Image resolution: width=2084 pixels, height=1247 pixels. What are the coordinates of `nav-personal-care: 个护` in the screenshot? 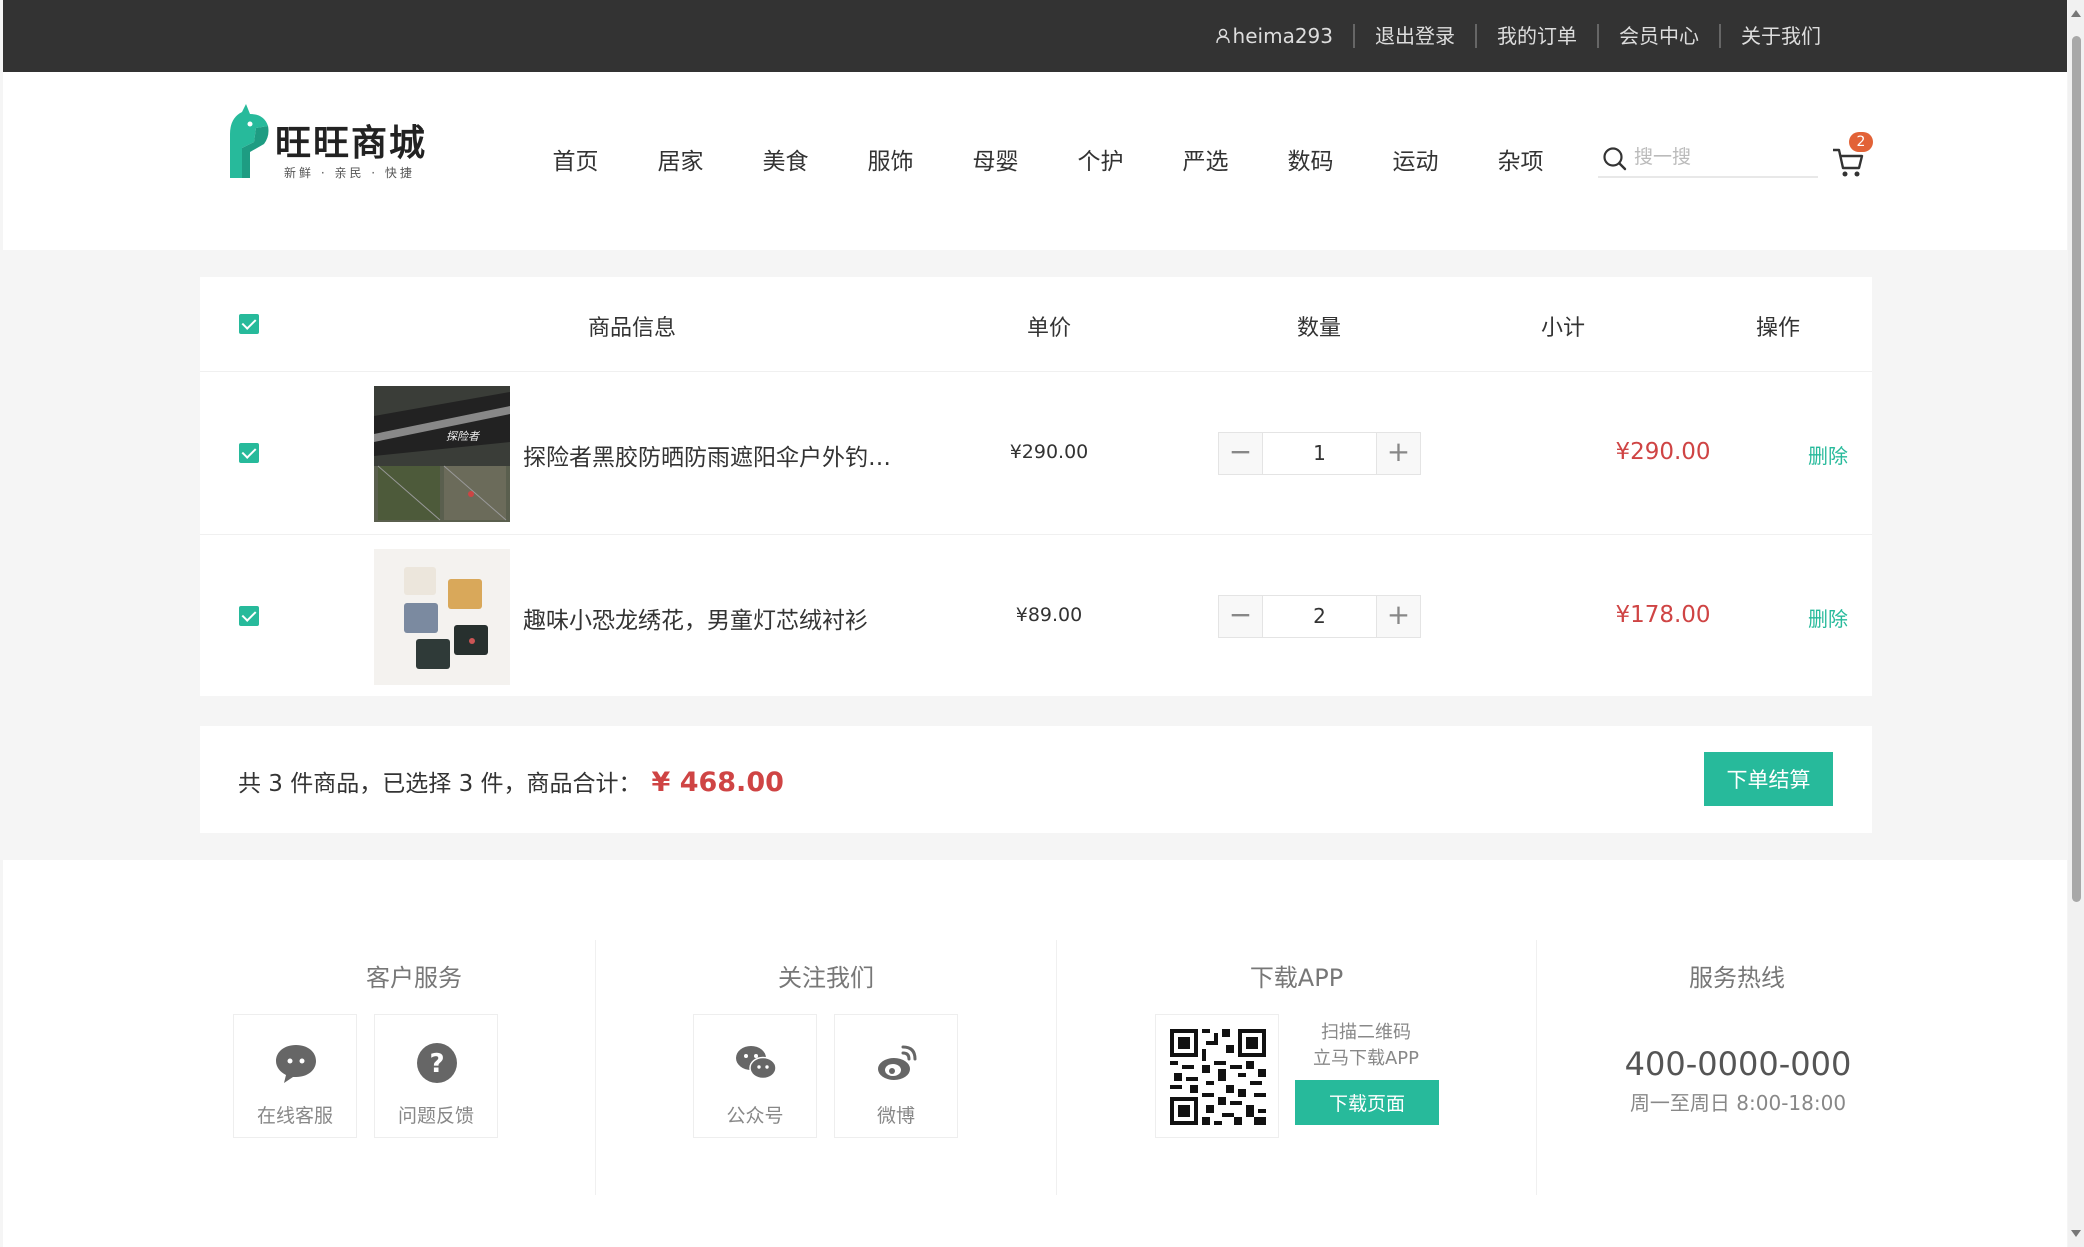 It's located at (1100, 159).